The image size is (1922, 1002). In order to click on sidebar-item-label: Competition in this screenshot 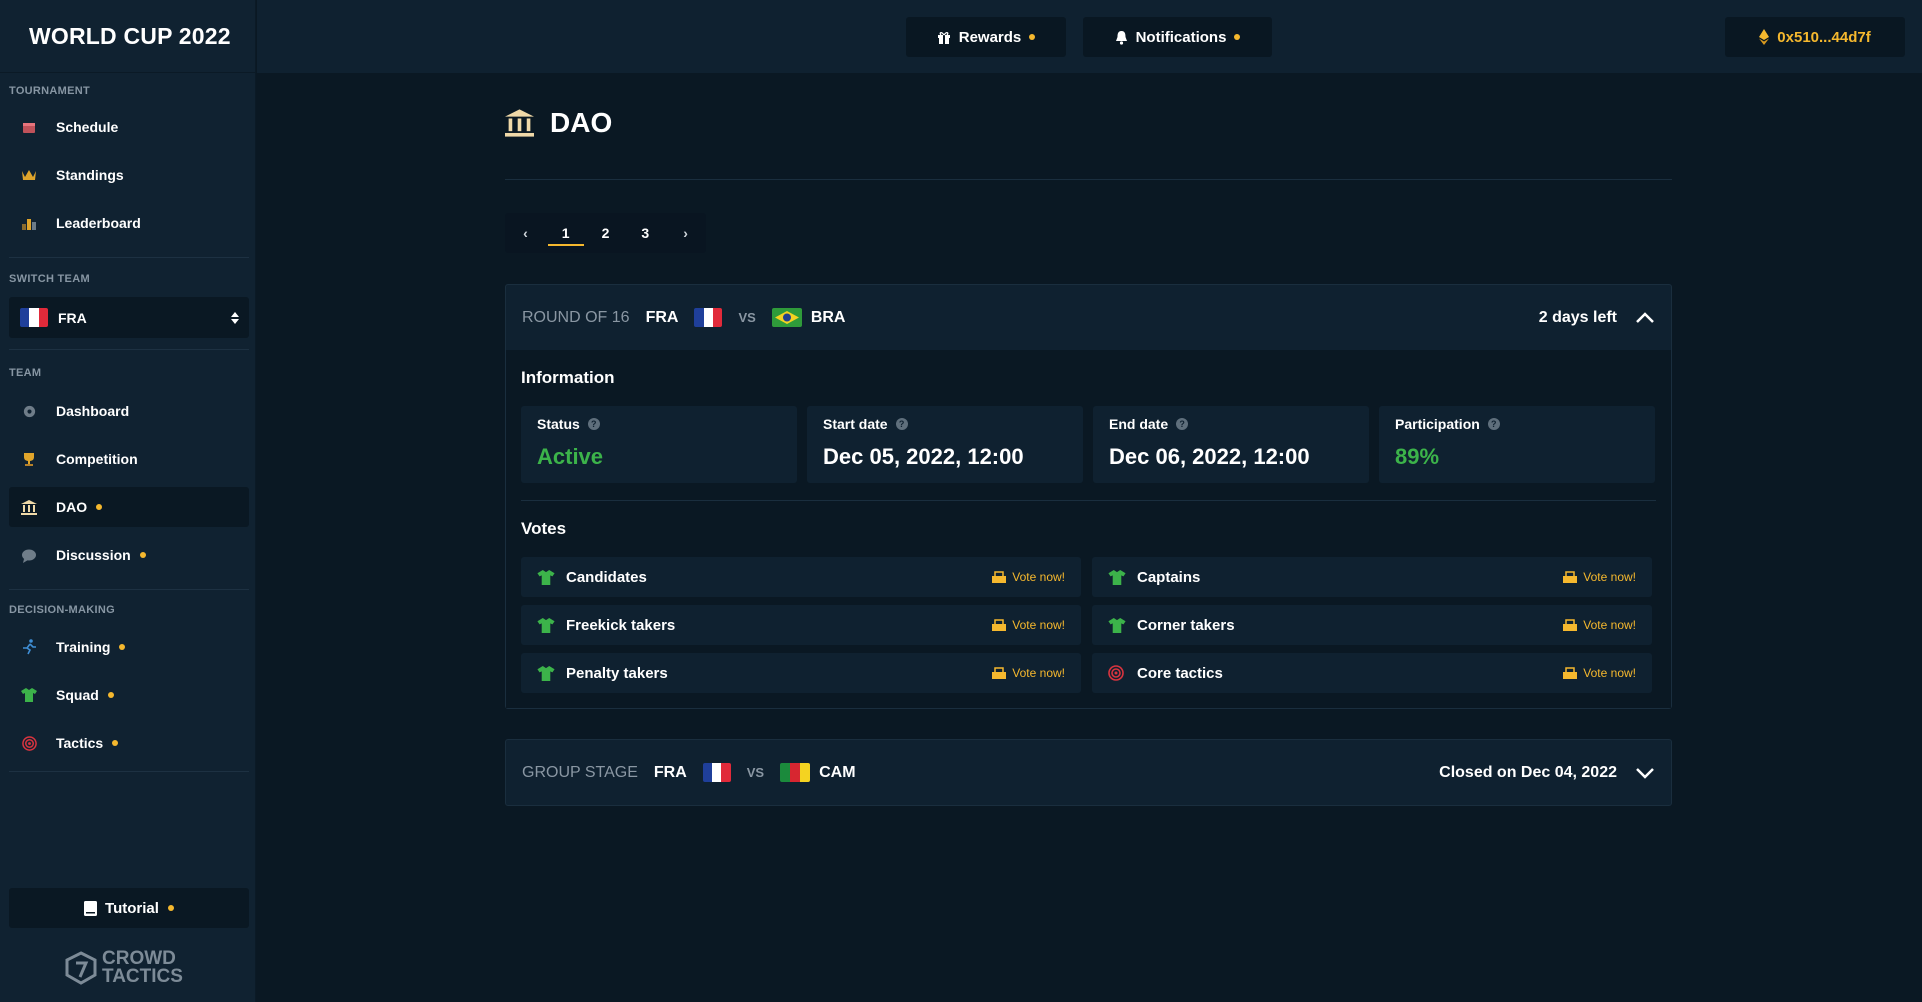, I will do `click(97, 459)`.